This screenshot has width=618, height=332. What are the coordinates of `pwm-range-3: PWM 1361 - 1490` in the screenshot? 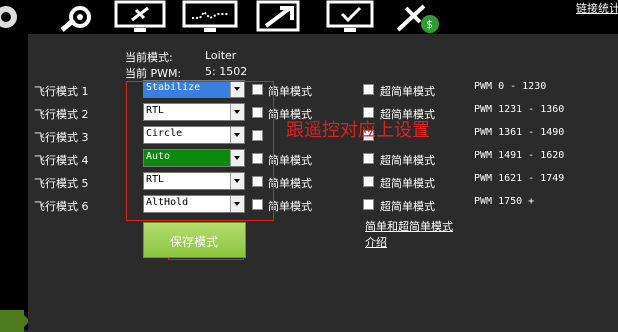 It's located at (519, 132).